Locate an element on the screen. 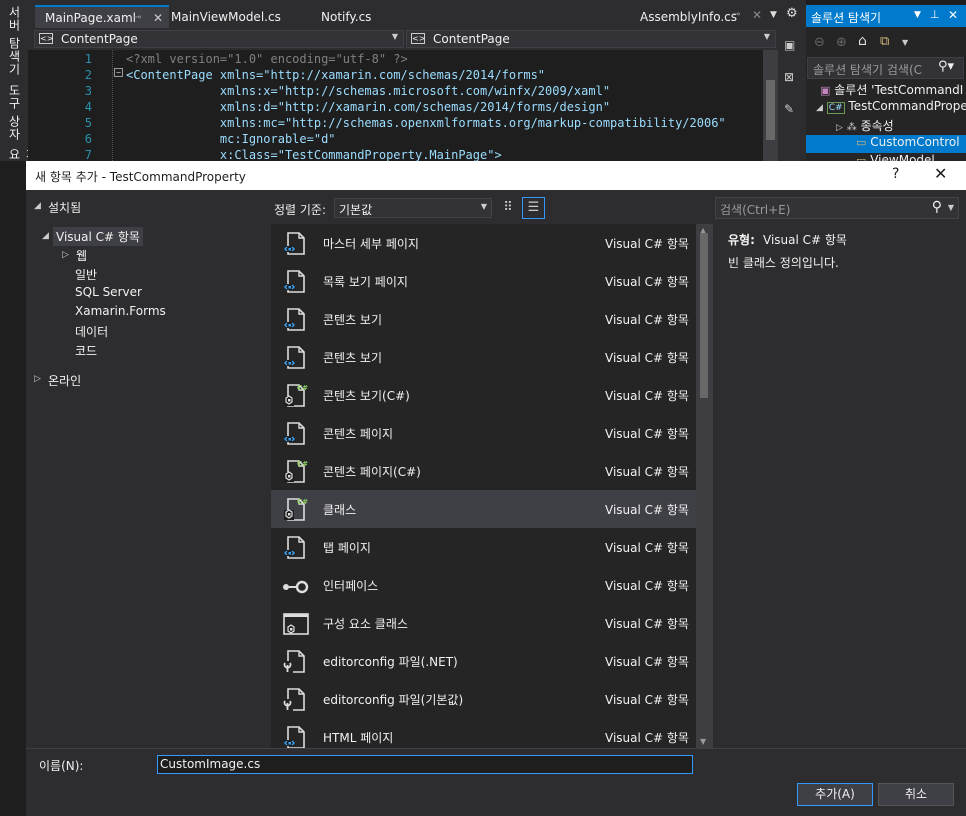 The width and height of the screenshot is (966, 816). solution-search-input: 솔루션 탐색기 검색(C ⚲▾ is located at coordinates (885, 68).